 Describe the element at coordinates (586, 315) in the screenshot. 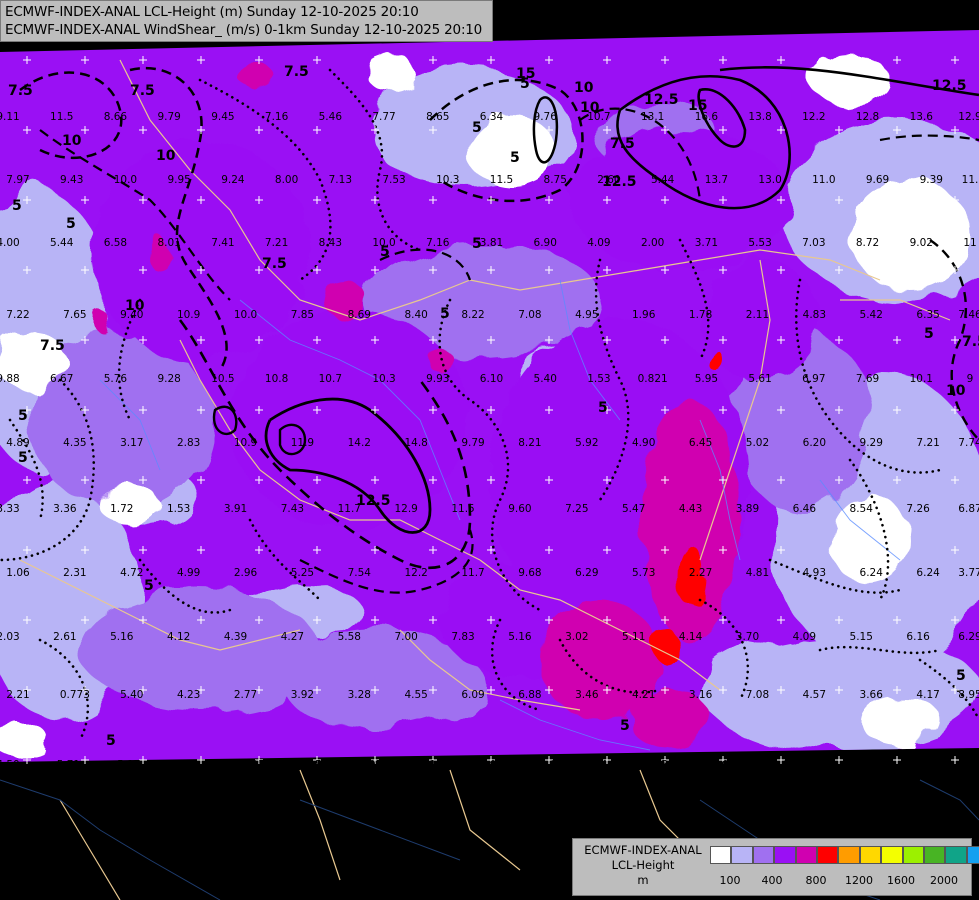

I see `station-value: 4.95` at that location.